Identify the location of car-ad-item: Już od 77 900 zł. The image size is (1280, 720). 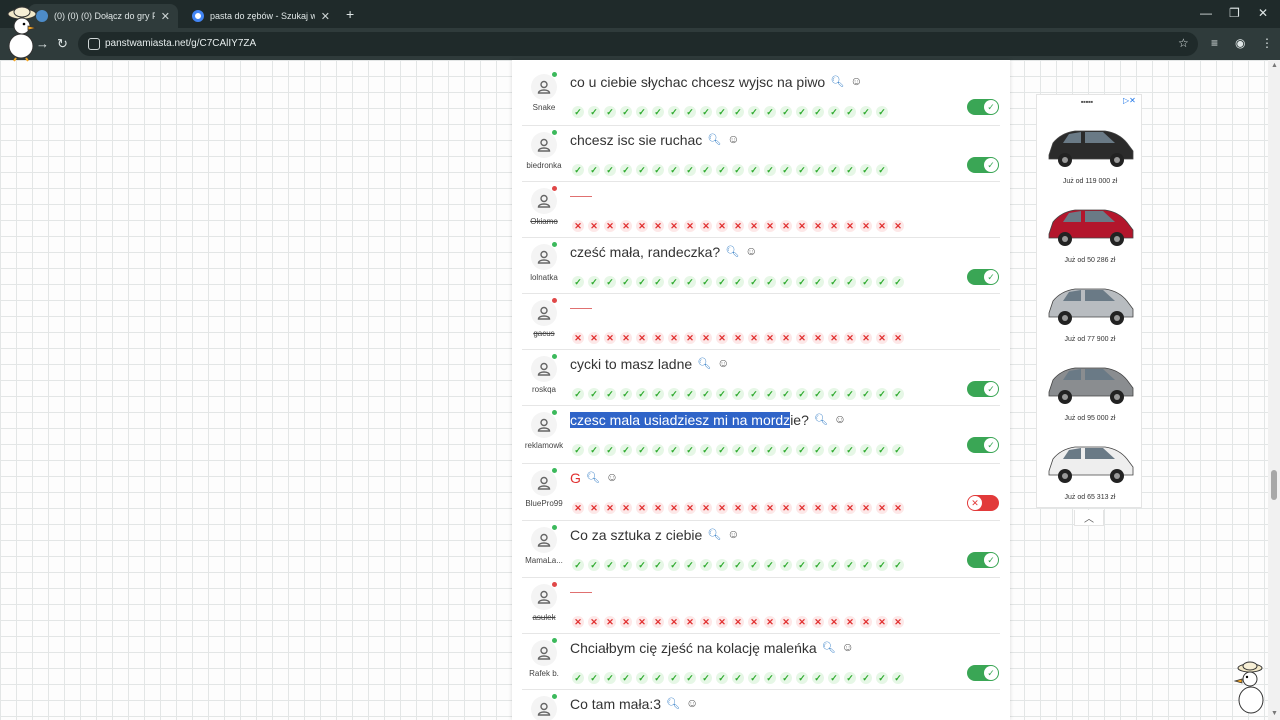
(1090, 314).